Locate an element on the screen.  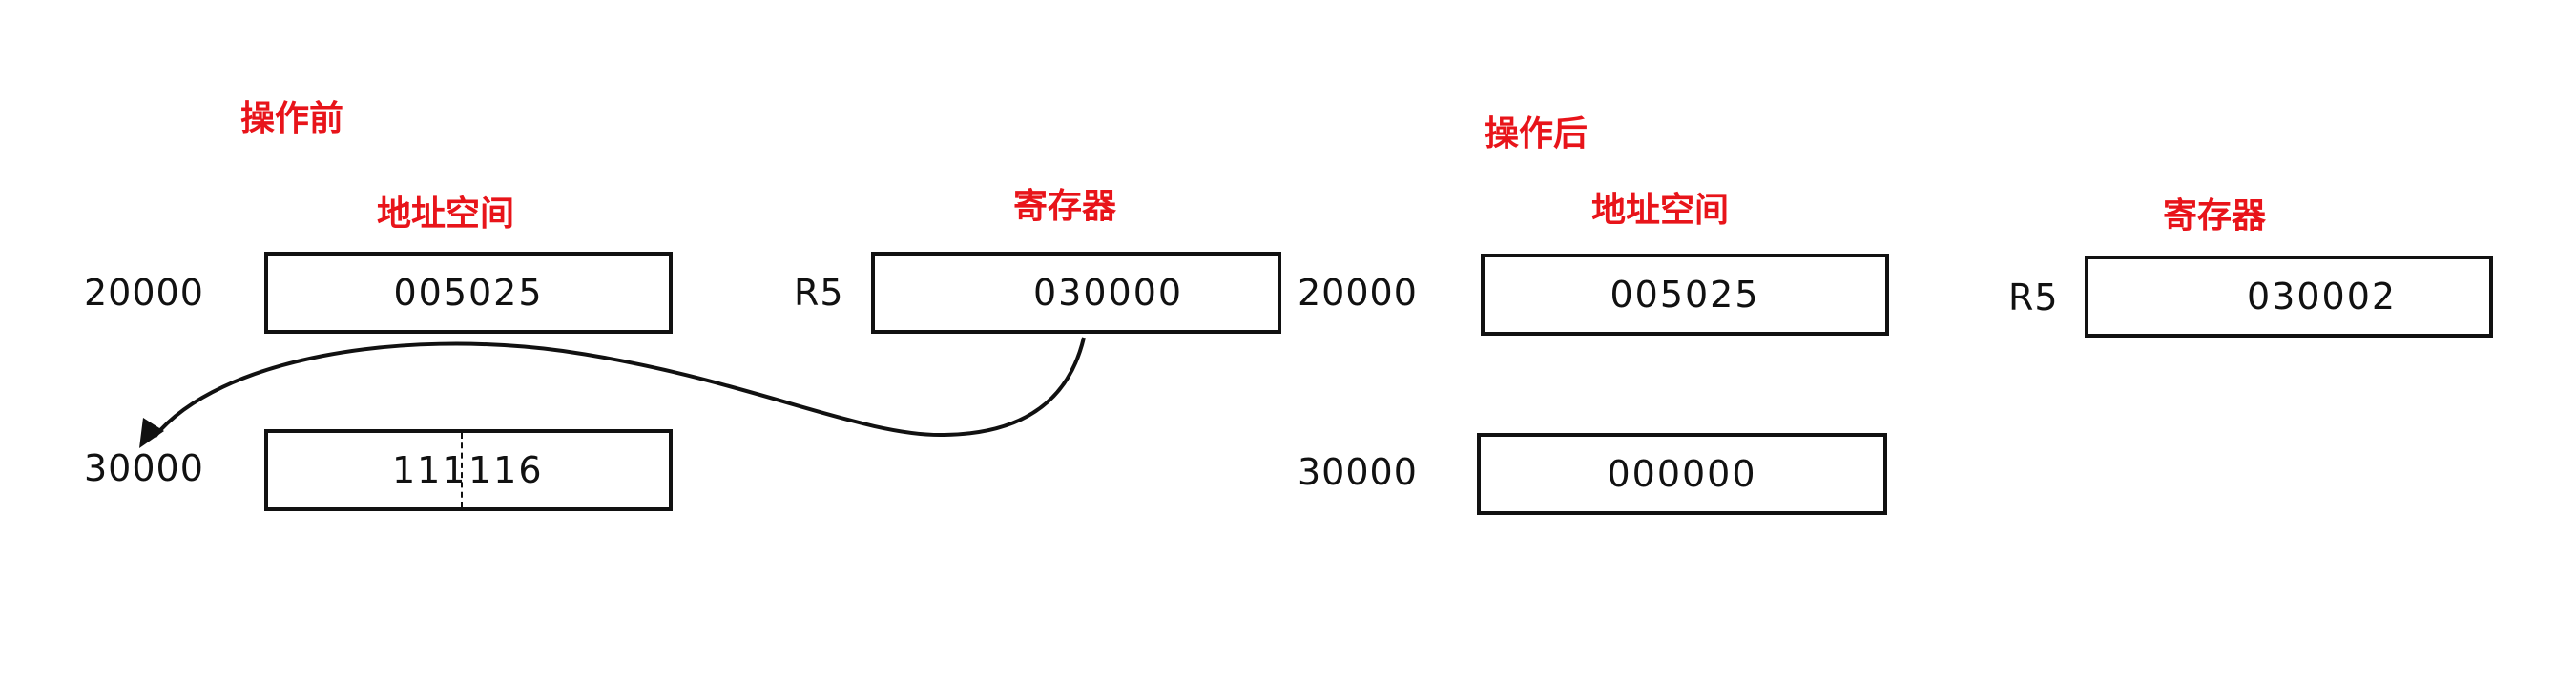
after-address-20000: 20000 is located at coordinates (1358, 293).